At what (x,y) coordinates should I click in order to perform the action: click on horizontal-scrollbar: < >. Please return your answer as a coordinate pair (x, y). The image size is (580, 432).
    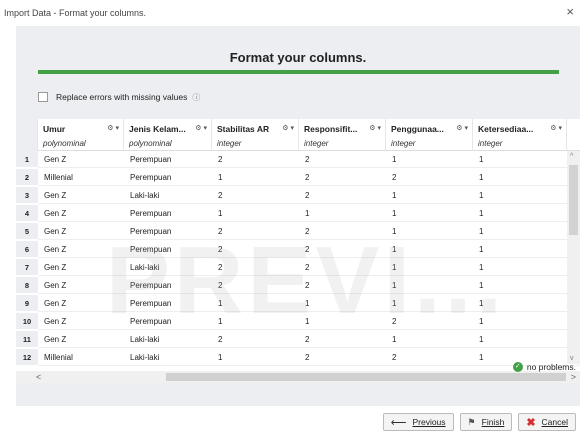
    Looking at the image, I should click on (298, 377).